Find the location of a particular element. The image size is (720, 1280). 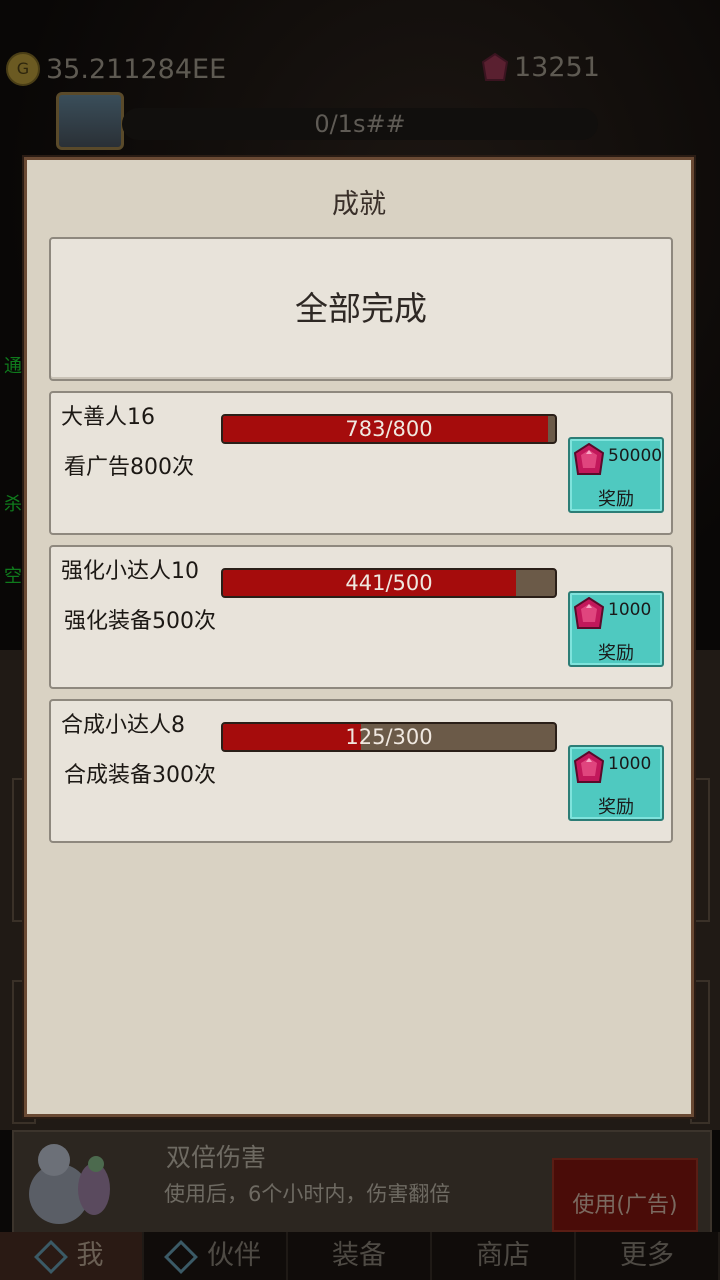

gem-amount: 13251 is located at coordinates (557, 67).